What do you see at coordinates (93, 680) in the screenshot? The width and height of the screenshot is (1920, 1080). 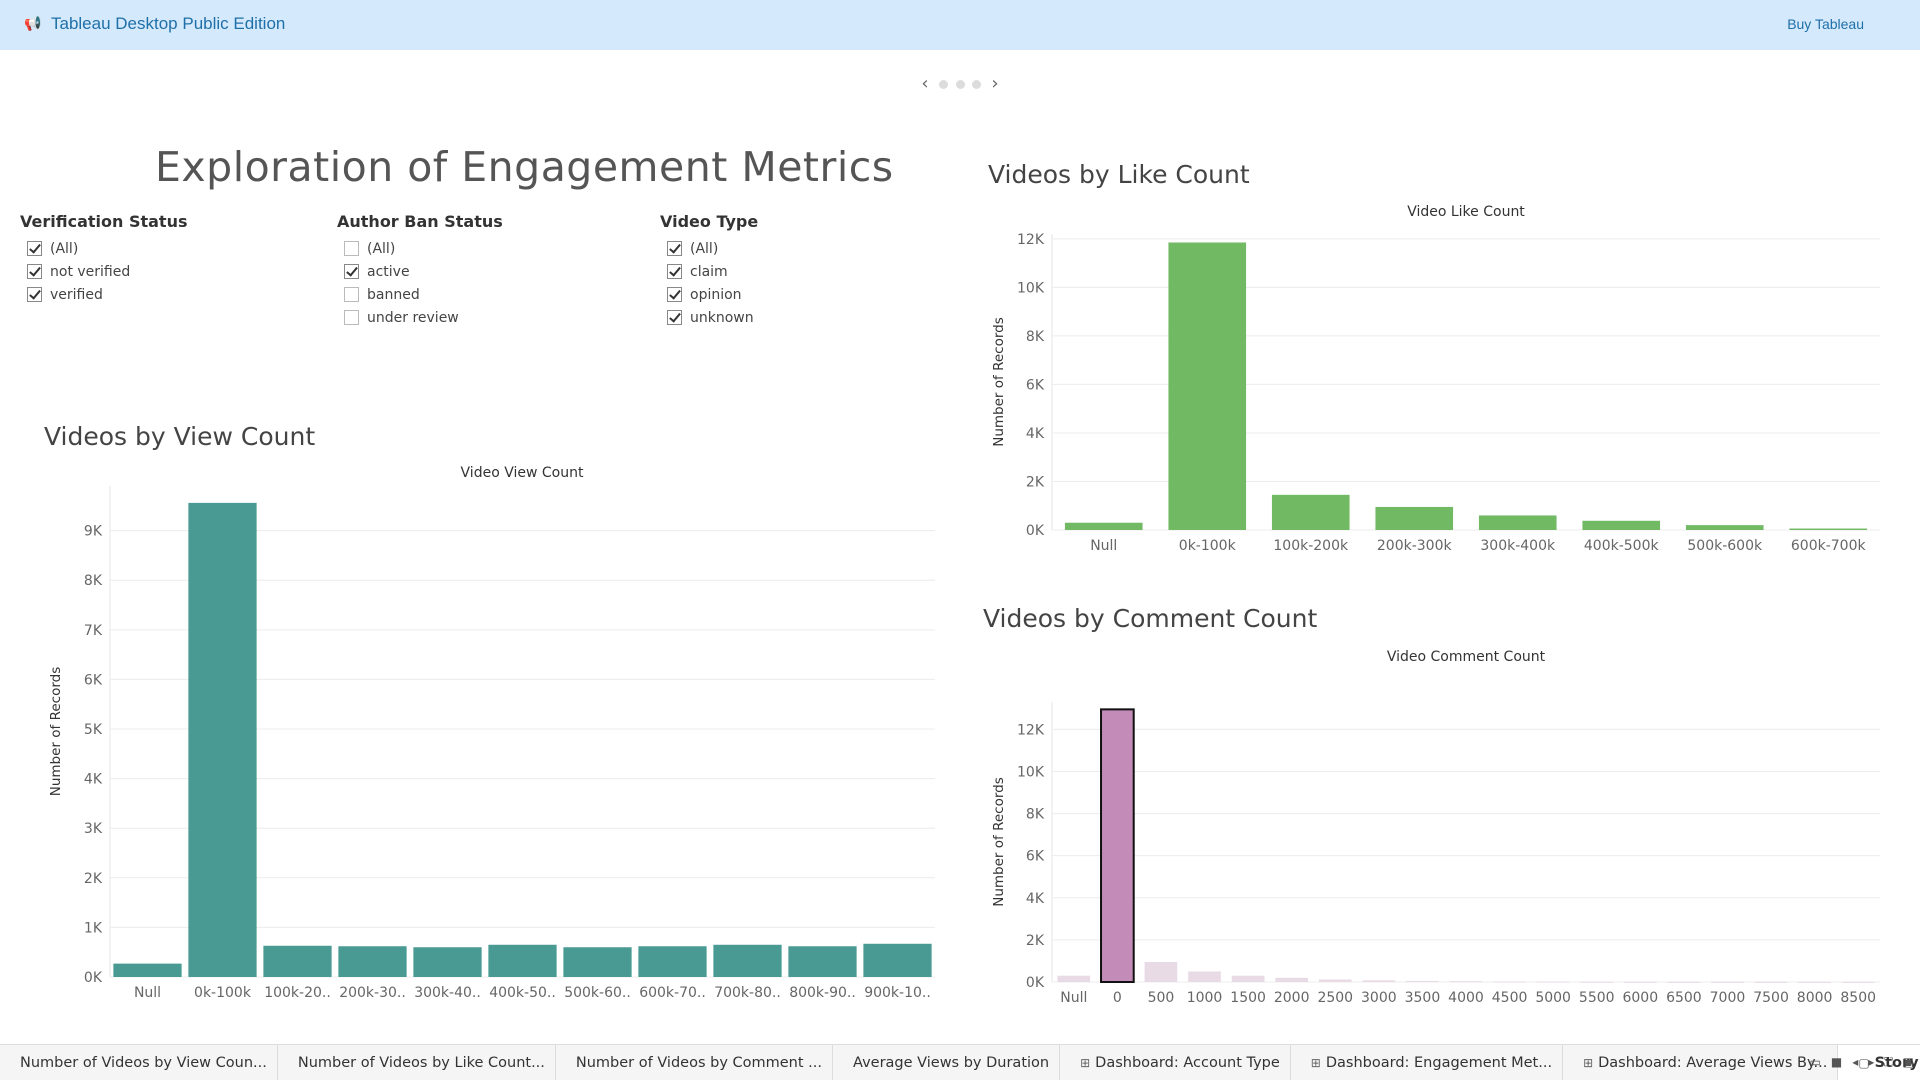 I see `y-tick-label: 6K` at bounding box center [93, 680].